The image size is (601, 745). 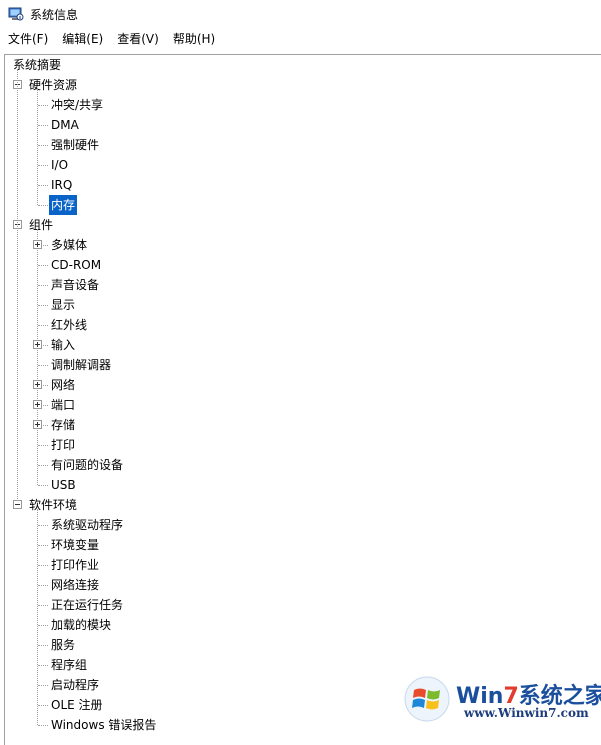 What do you see at coordinates (77, 105) in the screenshot?
I see `tree-node-hardware-item: 冲突/共享` at bounding box center [77, 105].